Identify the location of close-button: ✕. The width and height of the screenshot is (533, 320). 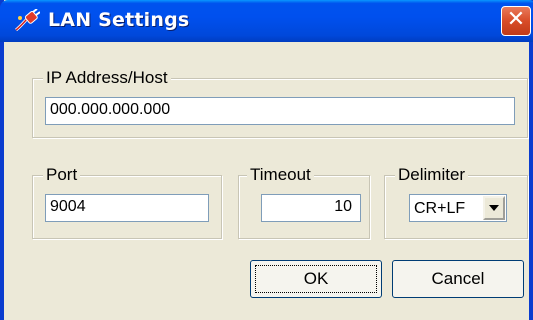
(516, 21).